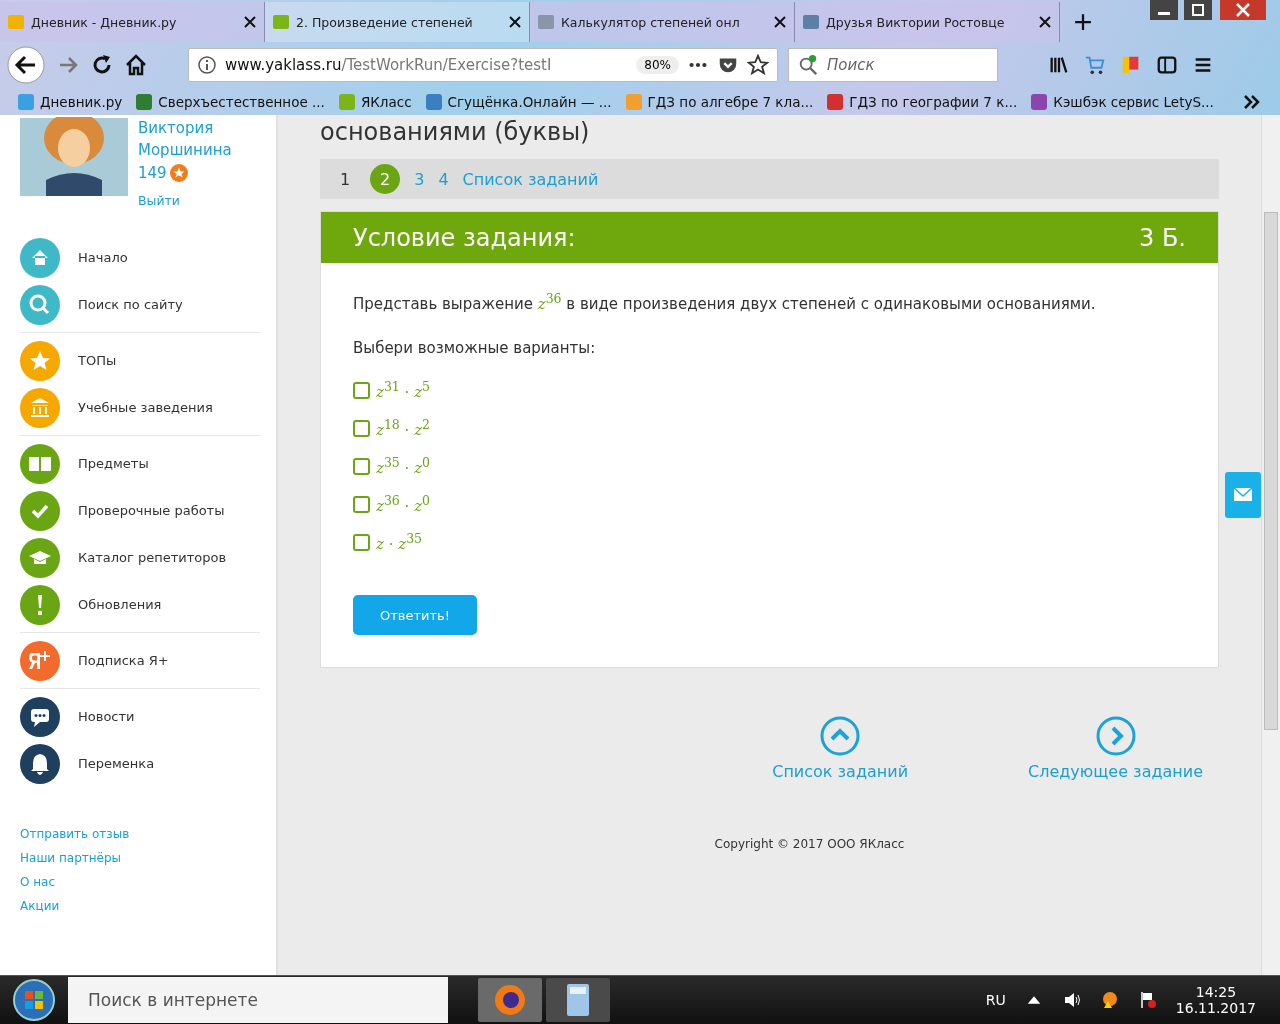  Describe the element at coordinates (104, 22) in the screenshot. I see `tab-title: Дневник - Дневник.ру` at that location.